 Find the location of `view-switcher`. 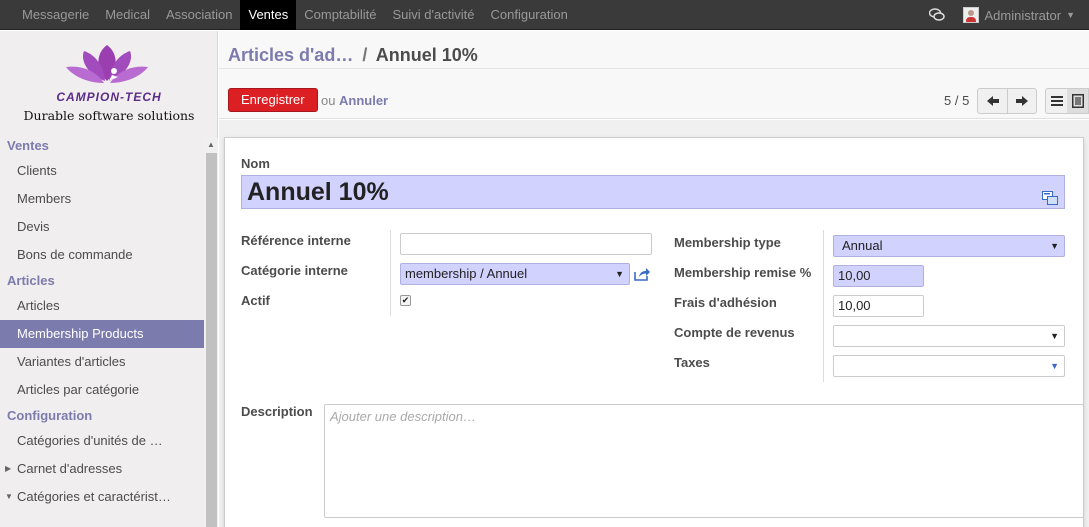

view-switcher is located at coordinates (1067, 101).